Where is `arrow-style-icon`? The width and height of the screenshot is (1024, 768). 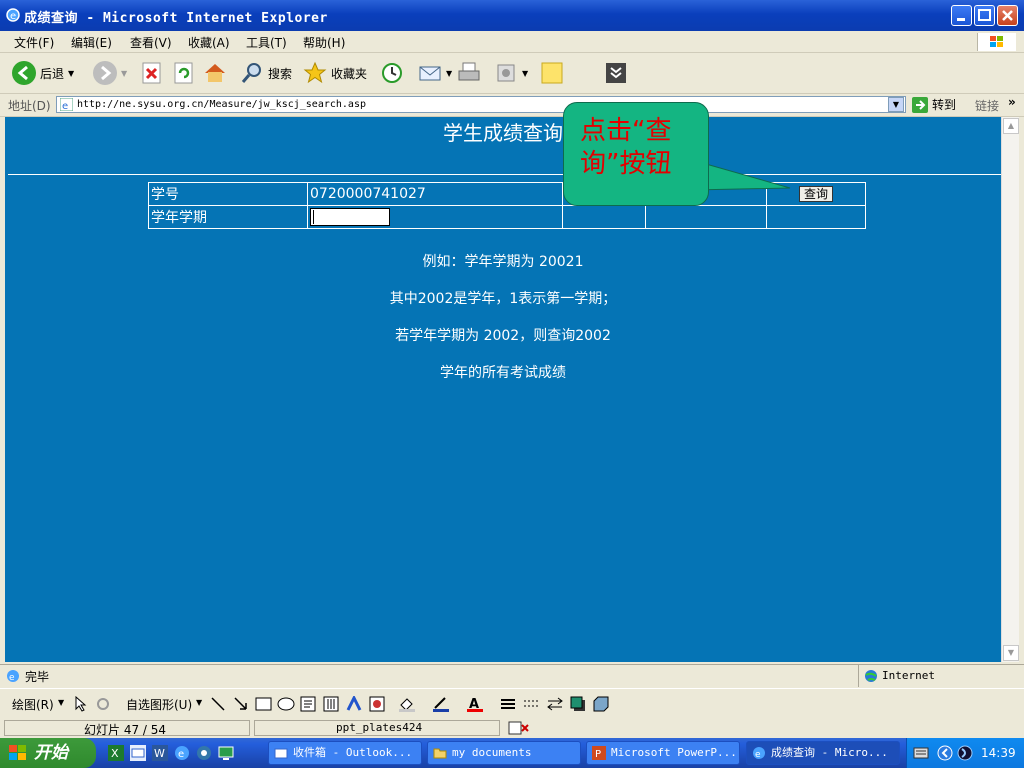 arrow-style-icon is located at coordinates (555, 704).